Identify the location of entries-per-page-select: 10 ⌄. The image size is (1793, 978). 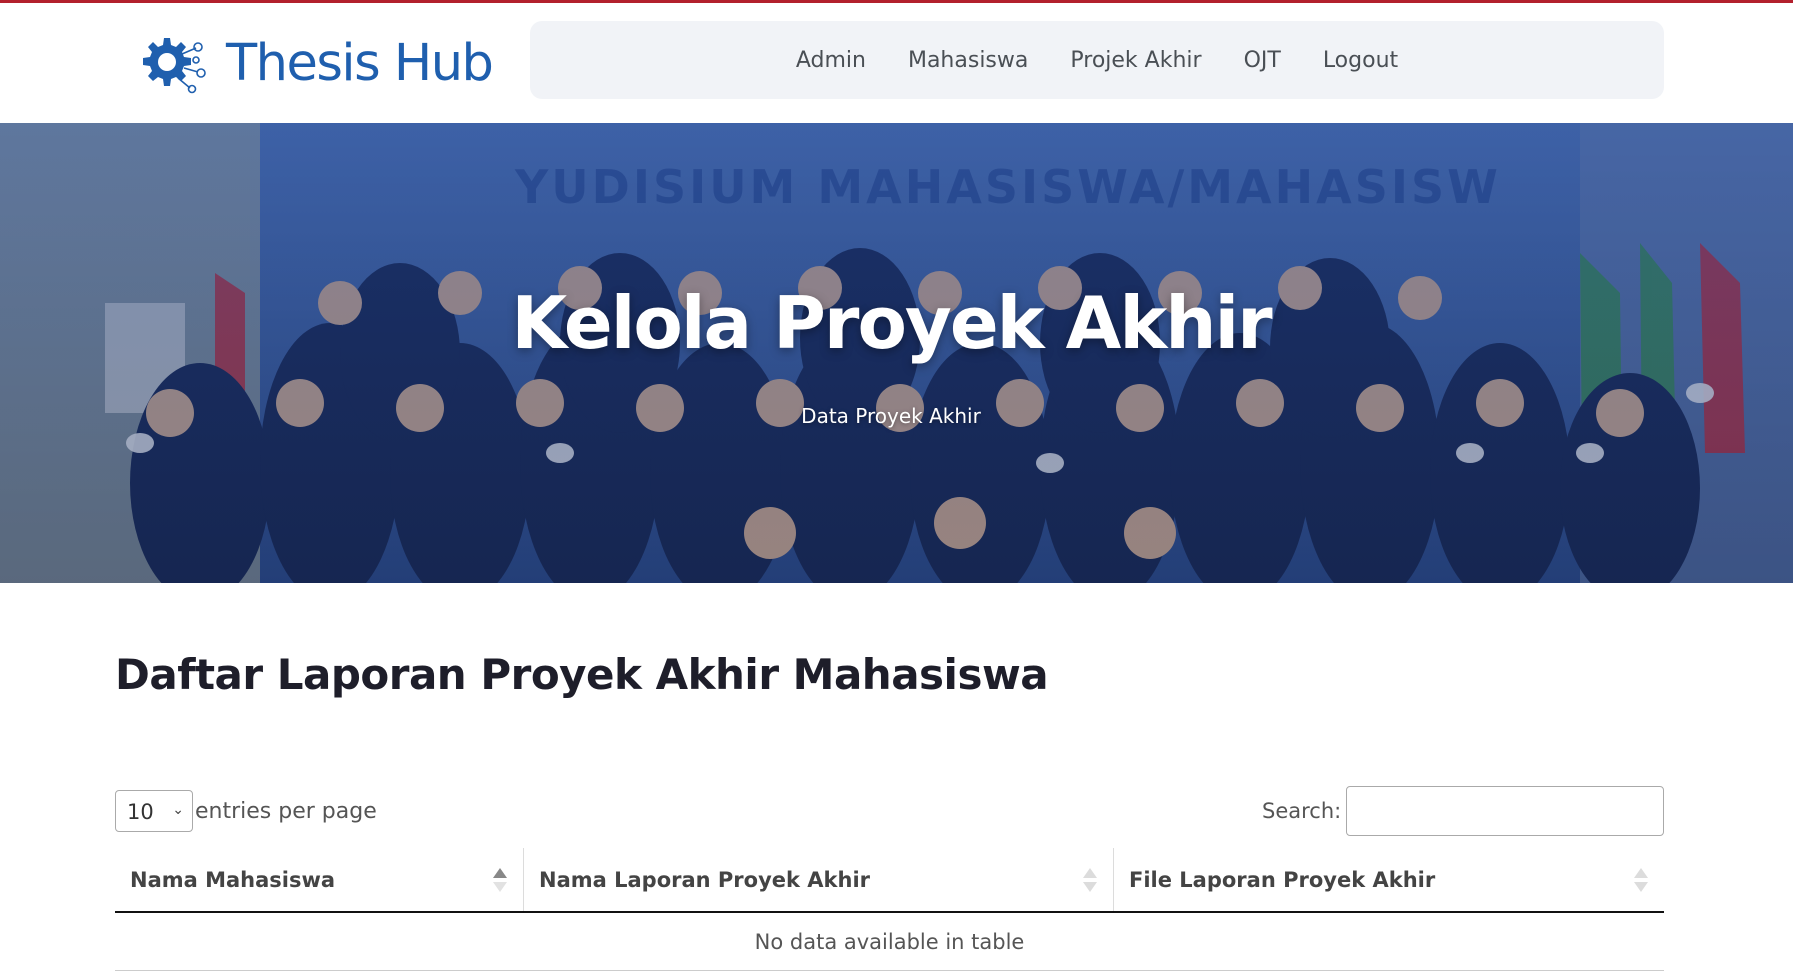
(154, 811).